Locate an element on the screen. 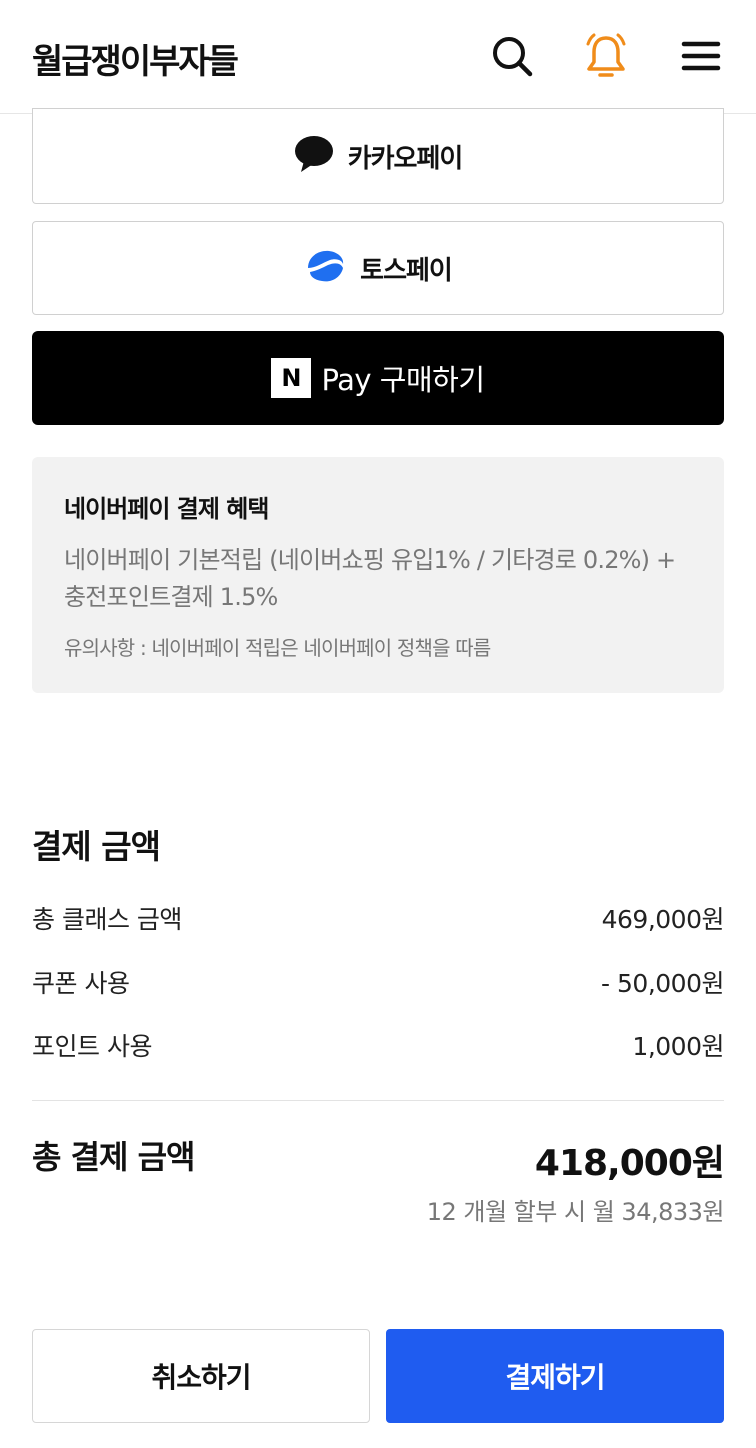 Image resolution: width=756 pixels, height=1448 pixels. summary-row-value: 1,000원 is located at coordinates (678, 1046).